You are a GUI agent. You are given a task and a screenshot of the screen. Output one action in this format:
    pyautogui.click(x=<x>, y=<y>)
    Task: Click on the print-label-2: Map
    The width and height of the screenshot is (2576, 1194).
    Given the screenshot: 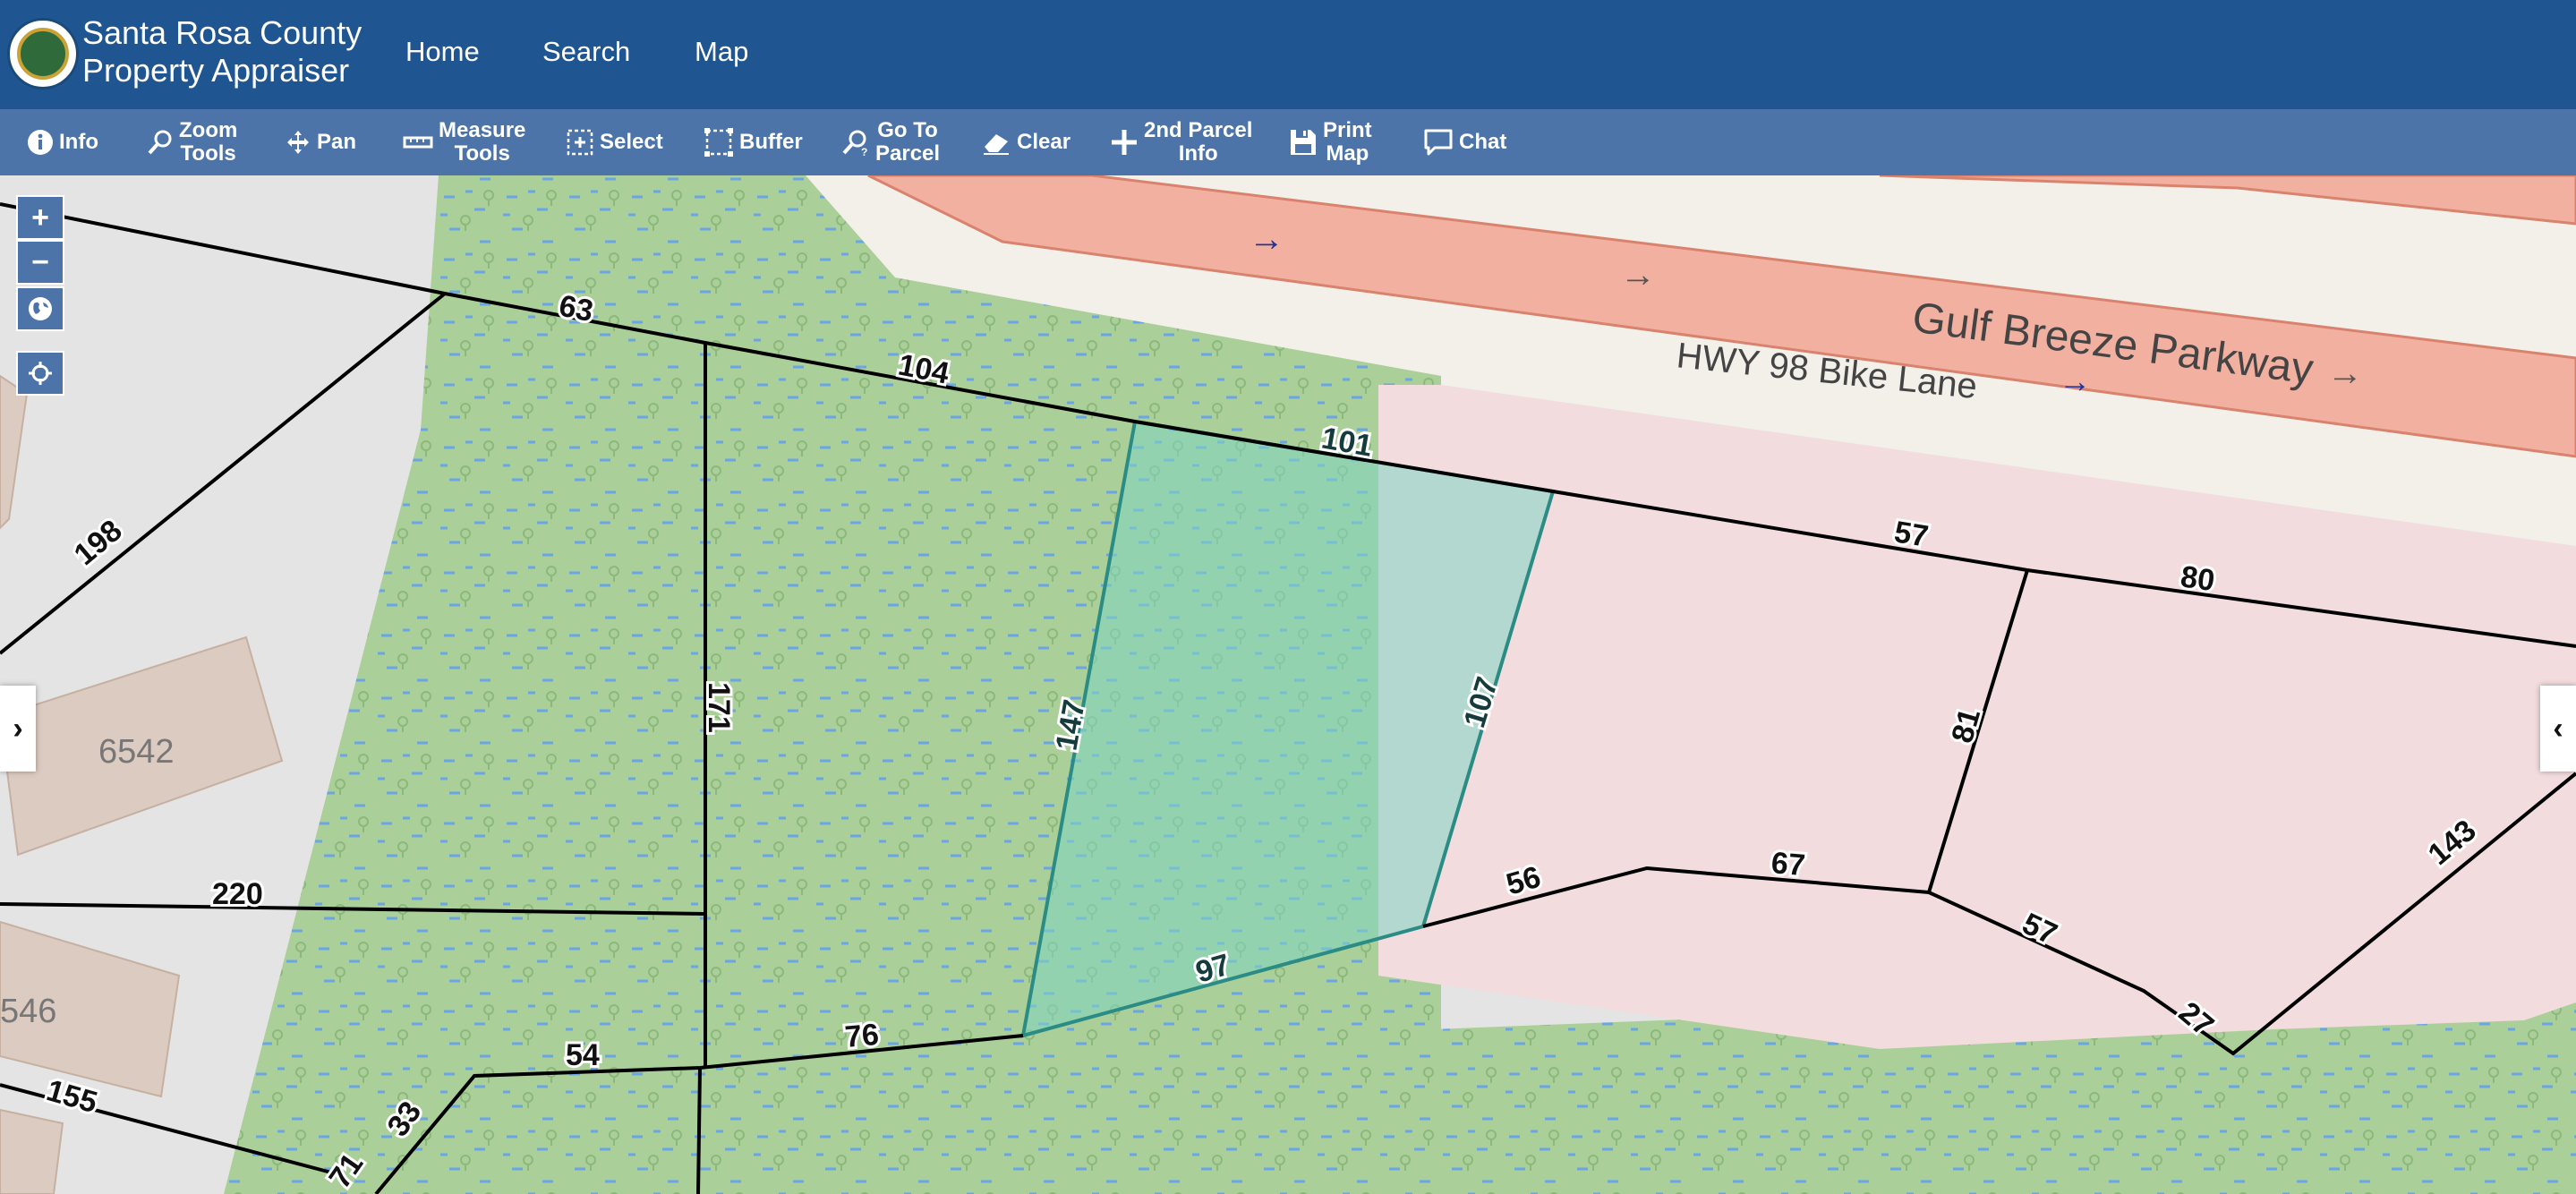 What is the action you would take?
    pyautogui.click(x=1347, y=153)
    